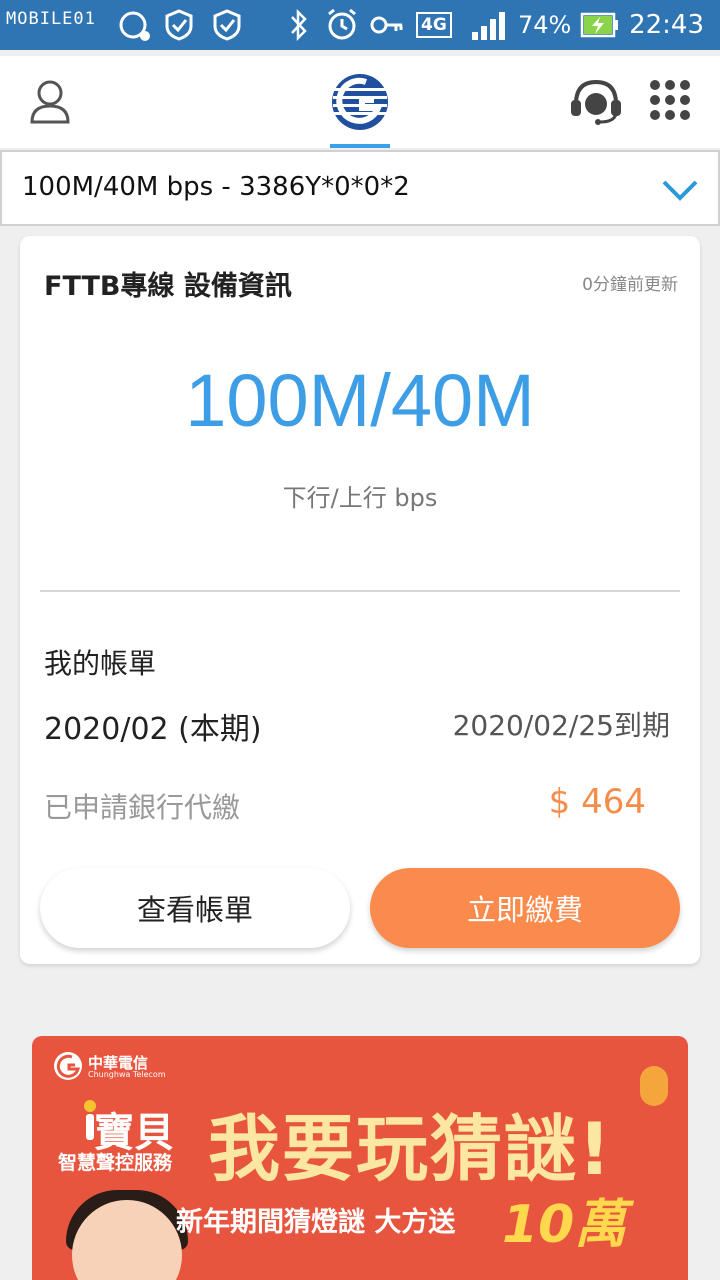 Image resolution: width=720 pixels, height=1280 pixels. I want to click on battery-percent: 74%, so click(545, 25).